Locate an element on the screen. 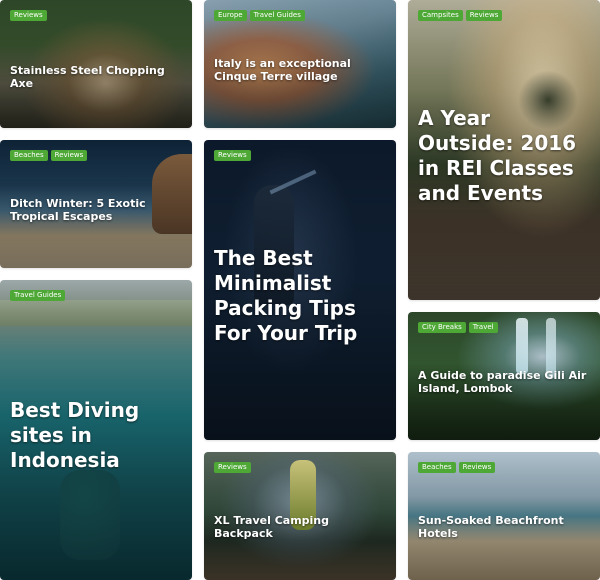  post-title: XL Travel Camping Backpack is located at coordinates (300, 527).